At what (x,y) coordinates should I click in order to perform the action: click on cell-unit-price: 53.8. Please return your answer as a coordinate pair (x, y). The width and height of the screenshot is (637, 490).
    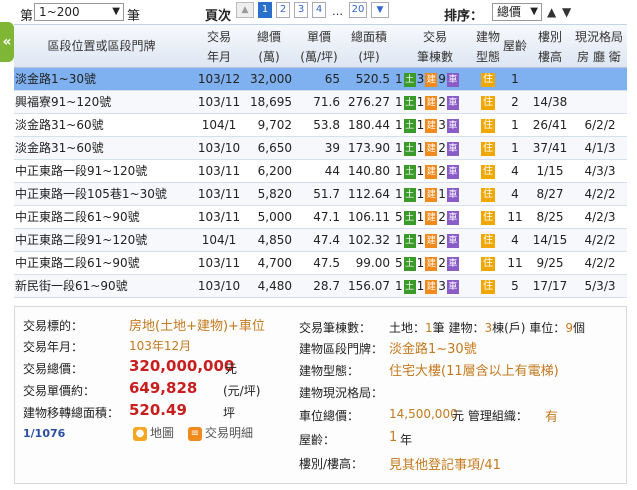
    Looking at the image, I should click on (326, 125).